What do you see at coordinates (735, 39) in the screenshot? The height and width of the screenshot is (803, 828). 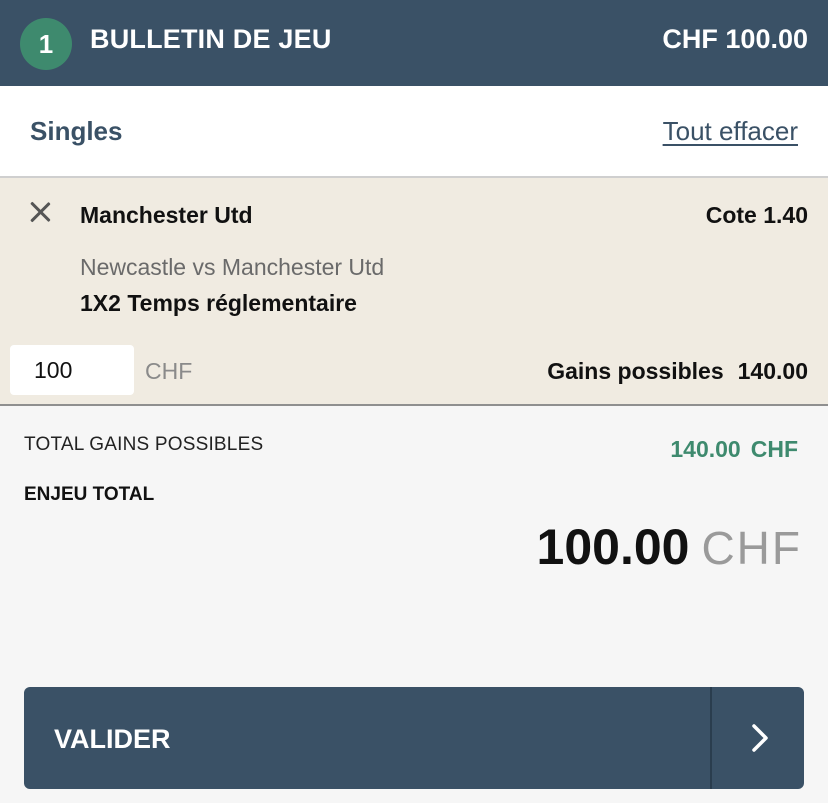 I see `header-total-amount: CHF 100.00` at bounding box center [735, 39].